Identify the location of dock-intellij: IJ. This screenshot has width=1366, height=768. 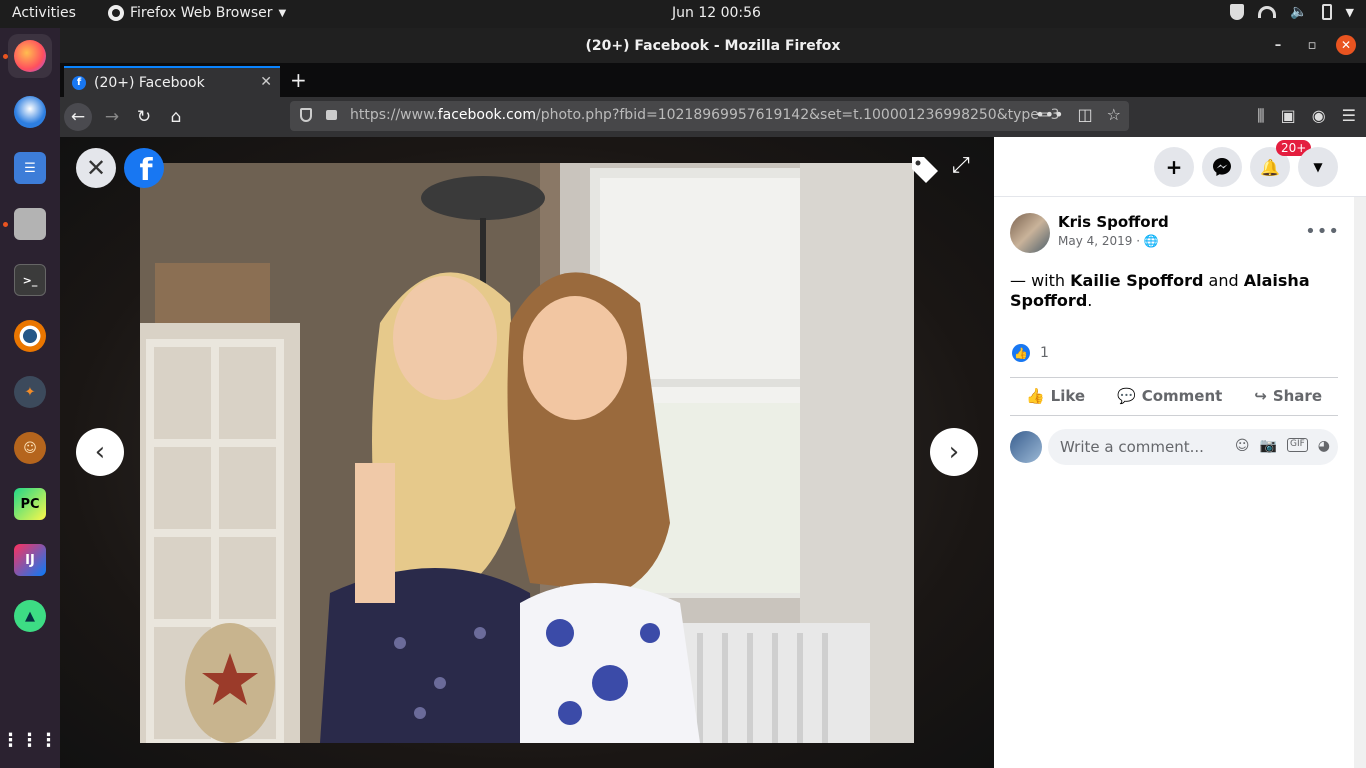
(30, 560).